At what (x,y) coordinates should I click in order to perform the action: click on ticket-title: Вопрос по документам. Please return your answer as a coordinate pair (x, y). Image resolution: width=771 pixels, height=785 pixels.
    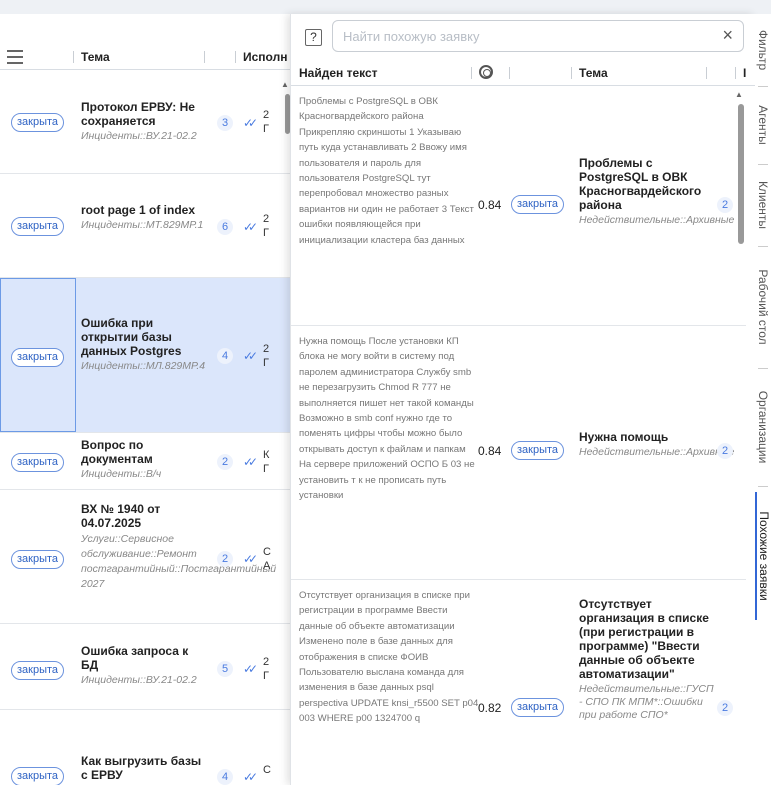
    Looking at the image, I should click on (143, 452).